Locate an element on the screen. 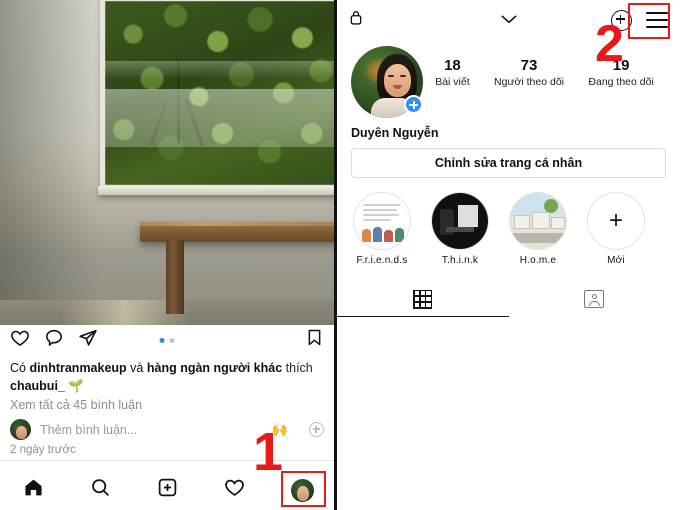  comment-icon is located at coordinates (54, 340).